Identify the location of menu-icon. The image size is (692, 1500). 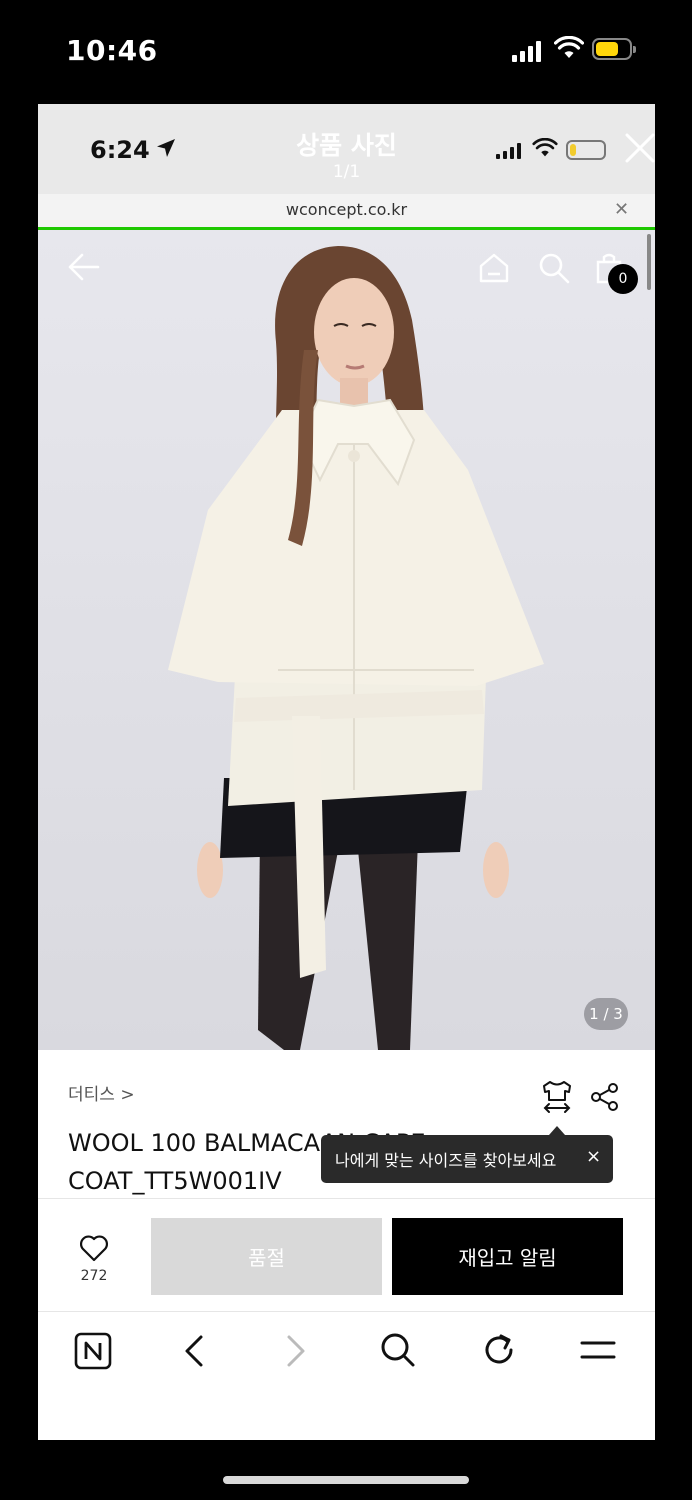
(598, 1350).